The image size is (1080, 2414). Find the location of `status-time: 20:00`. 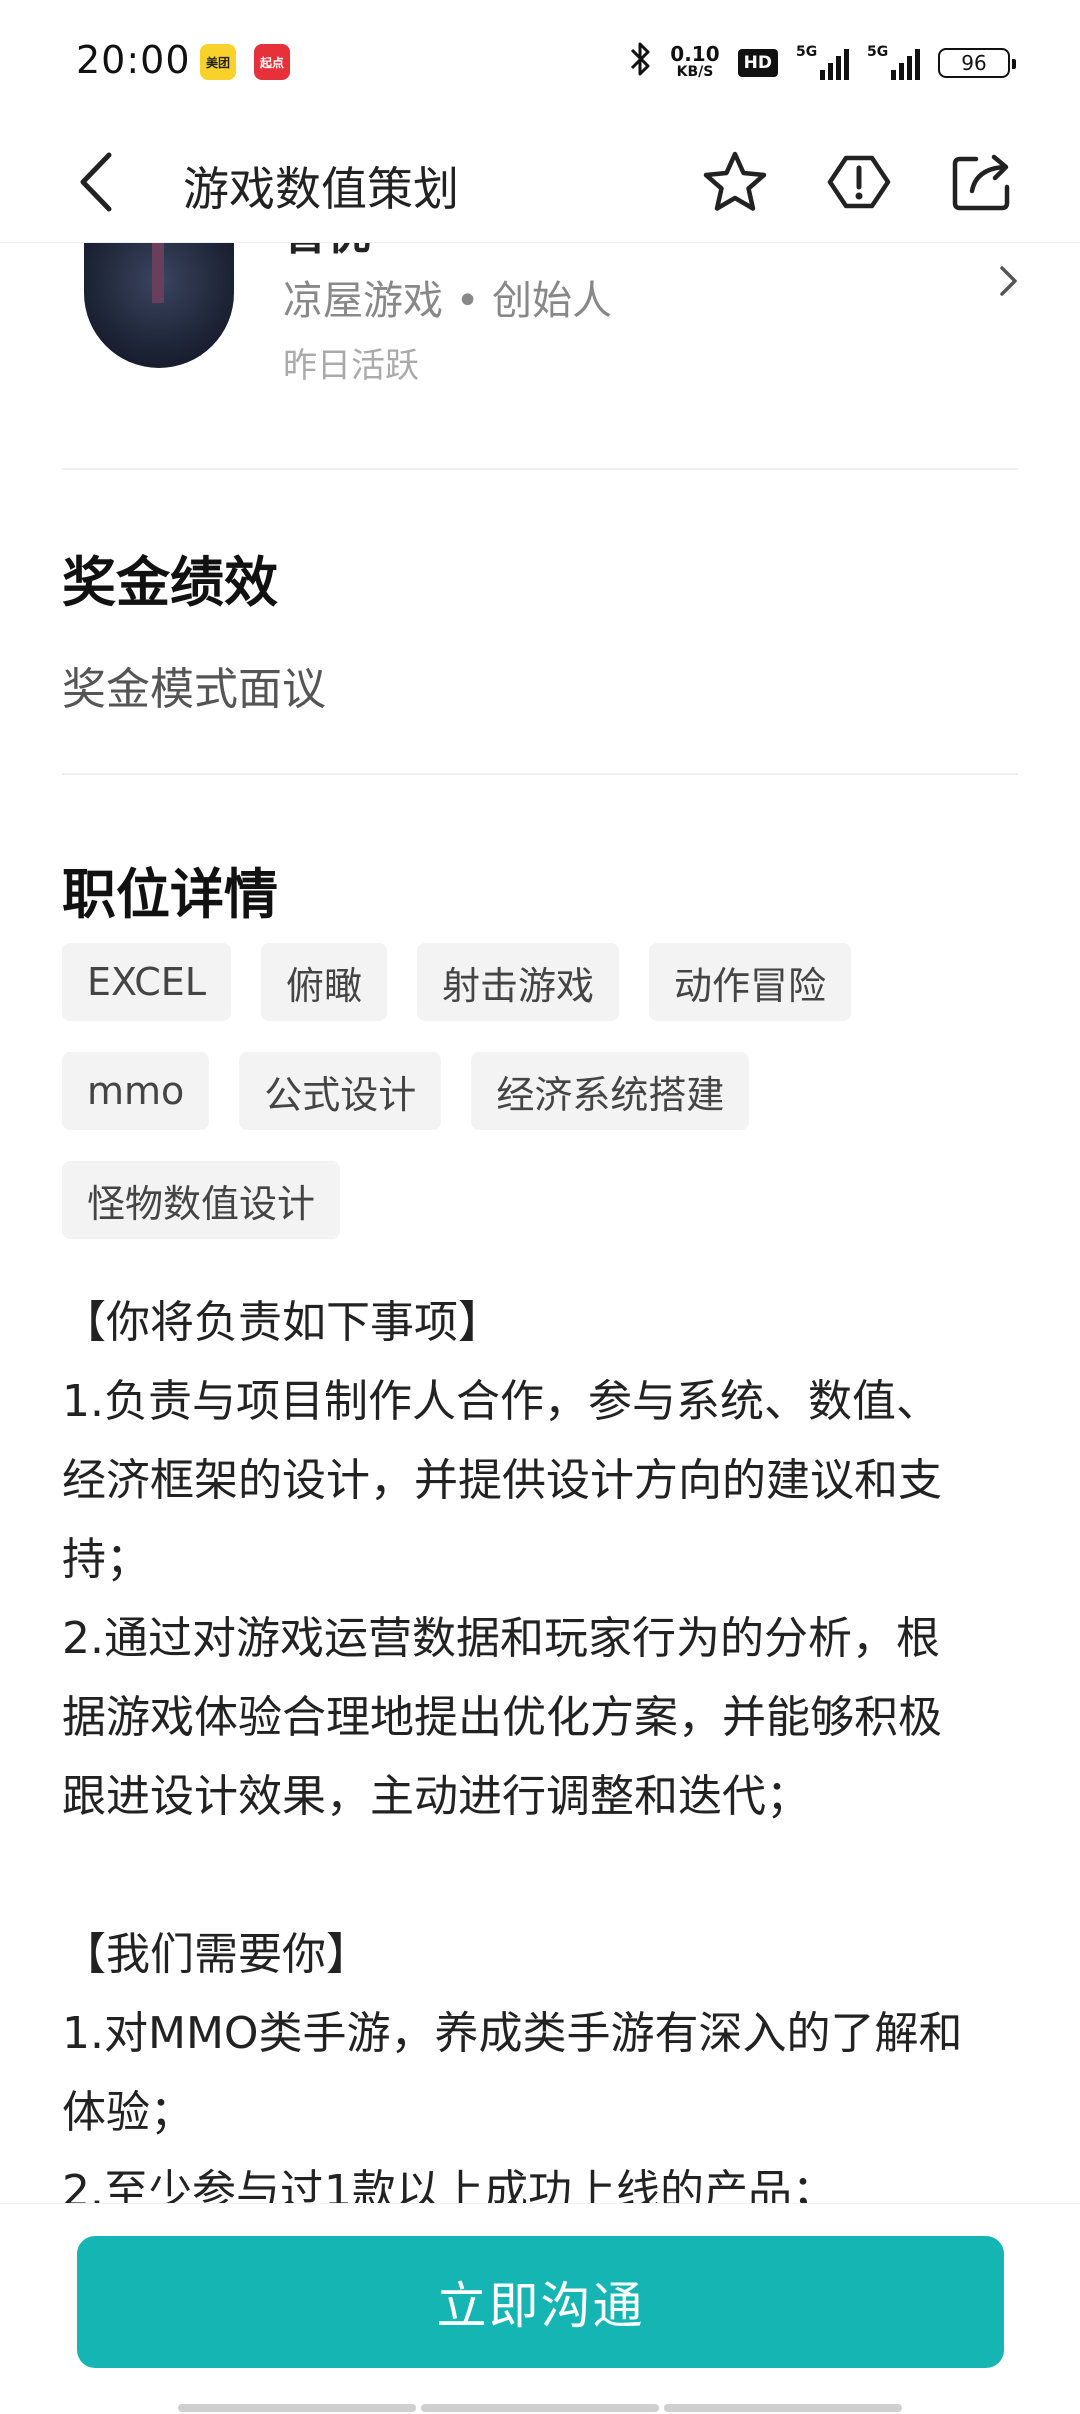

status-time: 20:00 is located at coordinates (133, 60).